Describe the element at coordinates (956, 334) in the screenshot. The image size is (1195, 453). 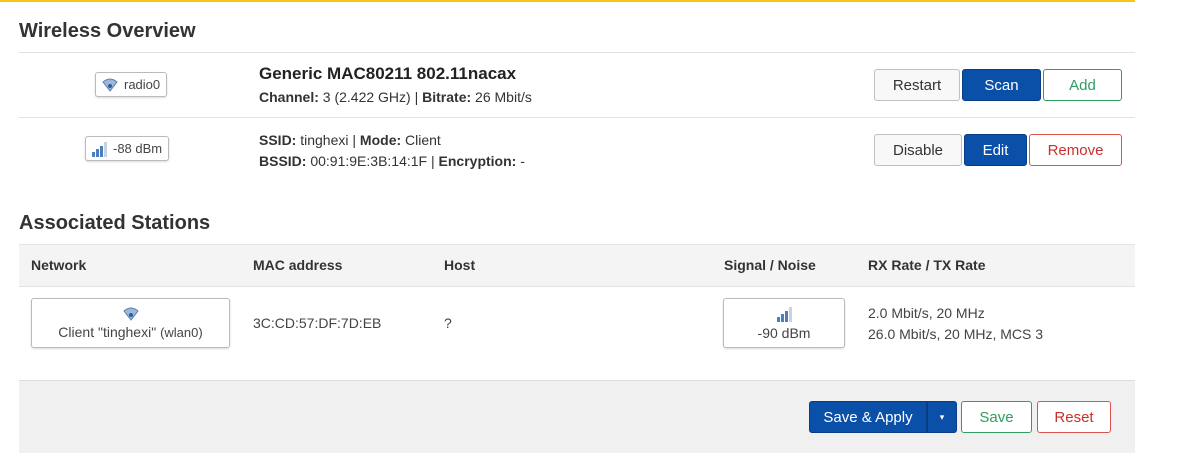
I see `station-tx-rate: 26.0 Mbit/s, 20 MHz, MCS 3` at that location.